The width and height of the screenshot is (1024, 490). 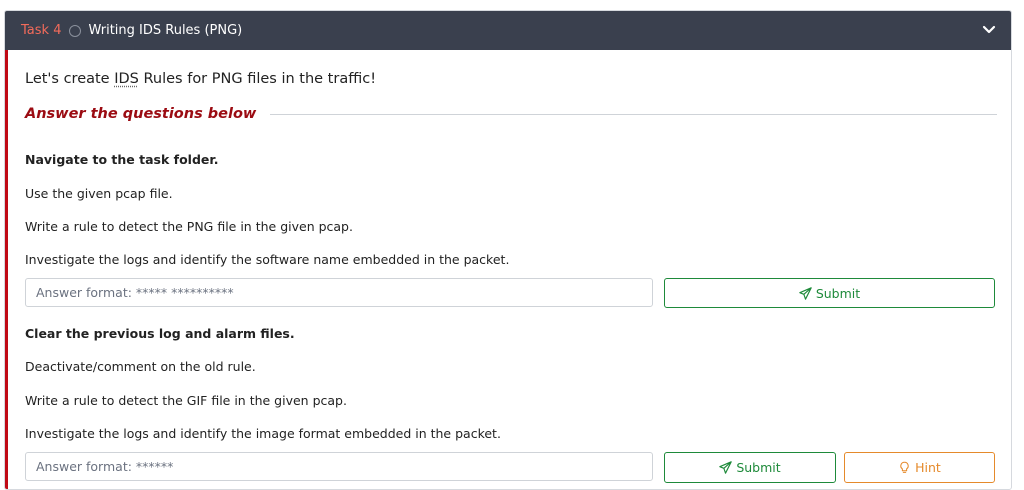 I want to click on question-line: Use the given pcap file., so click(x=99, y=193).